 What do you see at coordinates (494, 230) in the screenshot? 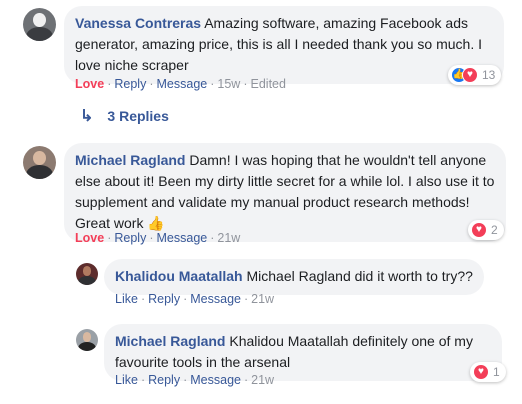
I see `reaction-count: 2` at bounding box center [494, 230].